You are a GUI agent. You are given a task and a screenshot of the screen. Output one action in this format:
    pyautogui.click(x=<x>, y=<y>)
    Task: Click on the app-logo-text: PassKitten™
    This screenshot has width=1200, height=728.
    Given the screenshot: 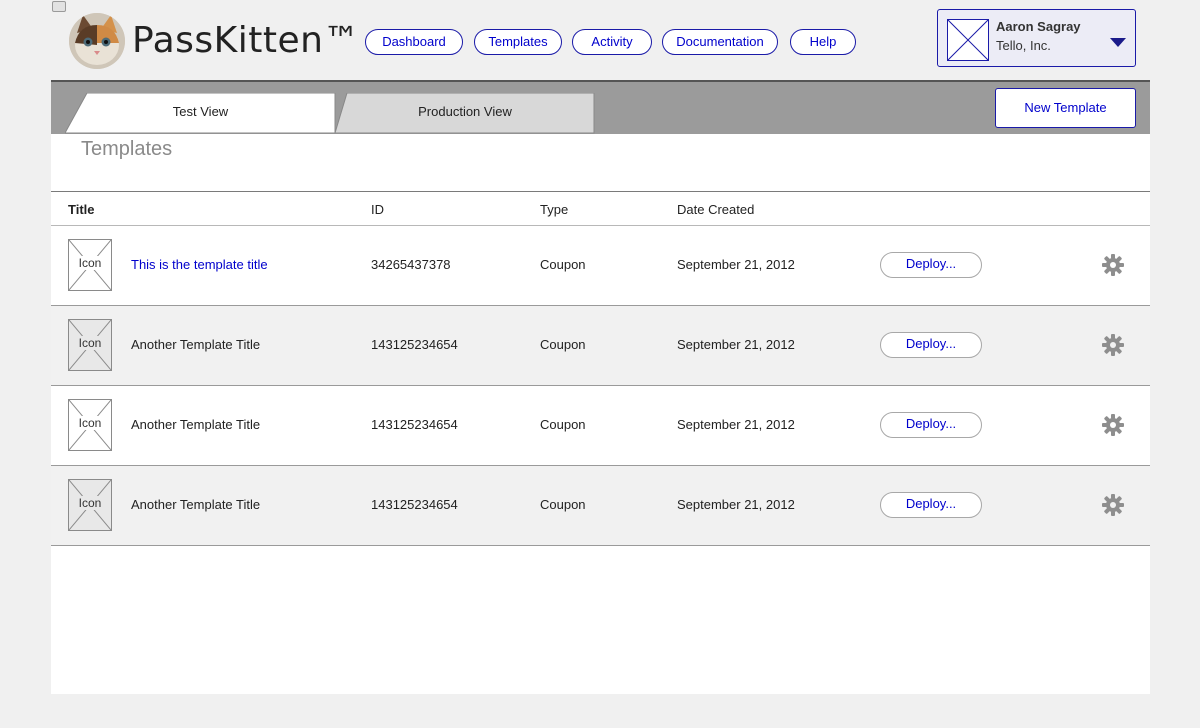 What is the action you would take?
    pyautogui.click(x=246, y=40)
    